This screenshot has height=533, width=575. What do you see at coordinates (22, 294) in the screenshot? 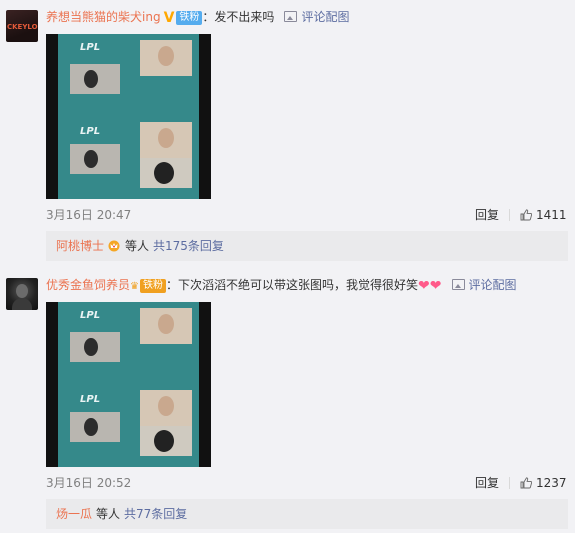
I see `avatar` at bounding box center [22, 294].